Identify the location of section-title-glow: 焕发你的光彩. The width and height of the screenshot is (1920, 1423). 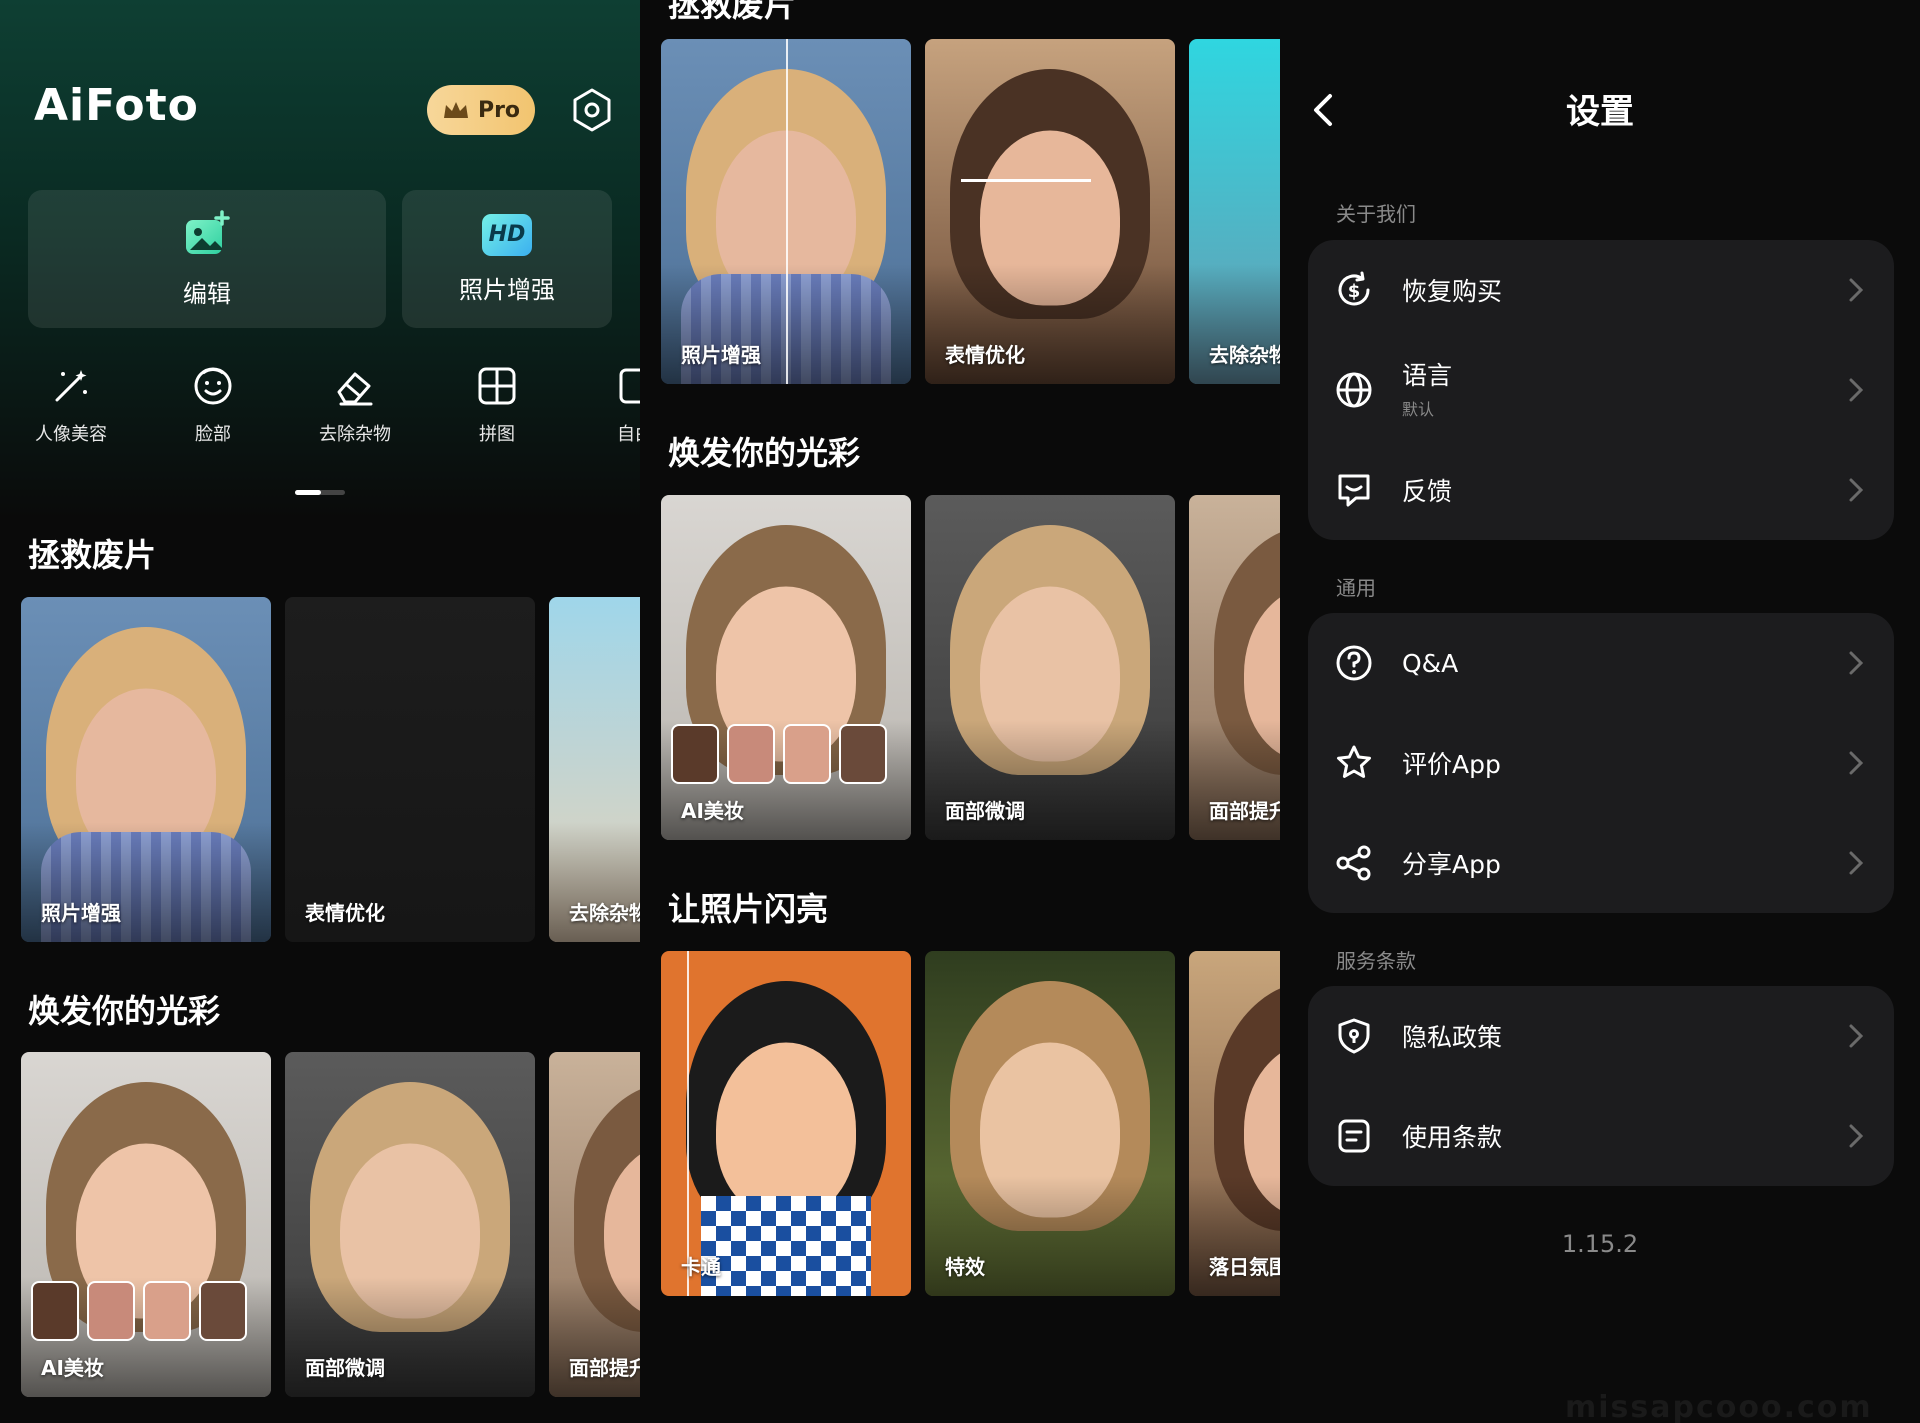
(124, 1011).